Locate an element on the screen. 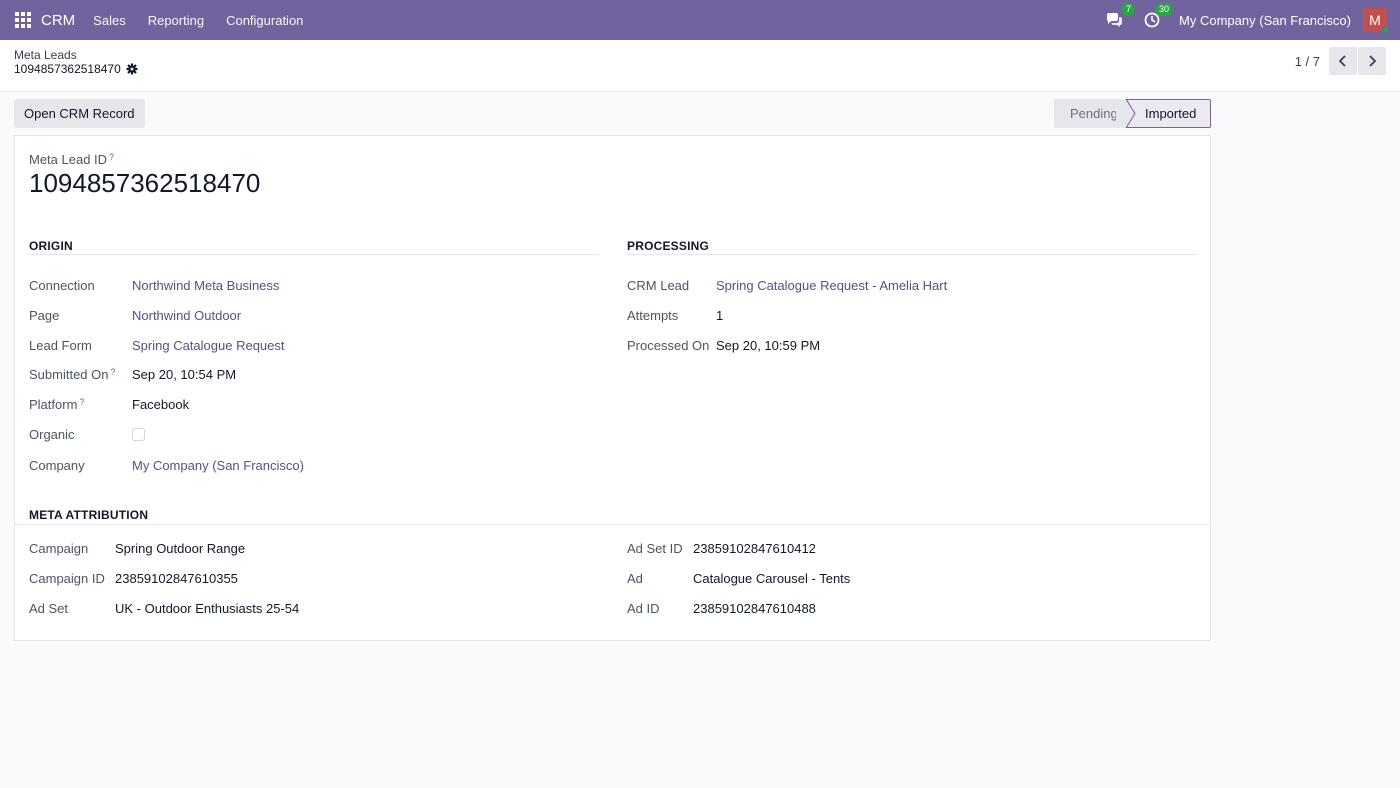 This screenshot has width=1400, height=788. field-processed-on: Processed On Sep 20, 10:59 PM is located at coordinates (723, 345).